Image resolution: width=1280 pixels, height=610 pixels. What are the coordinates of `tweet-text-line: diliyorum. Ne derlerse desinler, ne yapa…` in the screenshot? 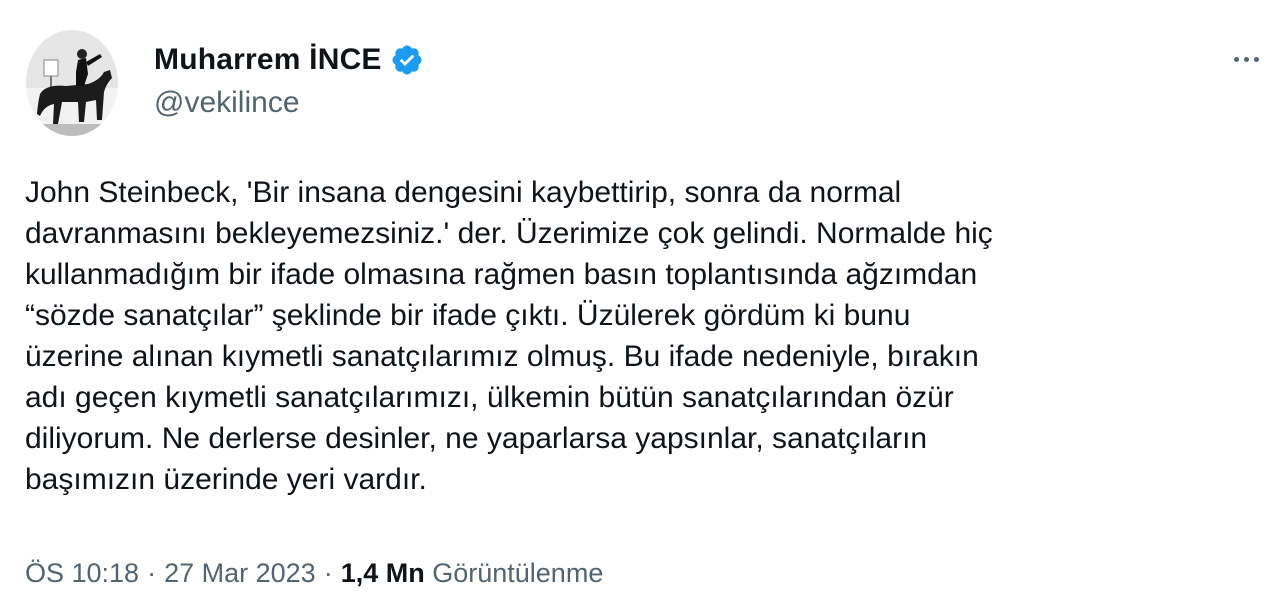 It's located at (476, 438).